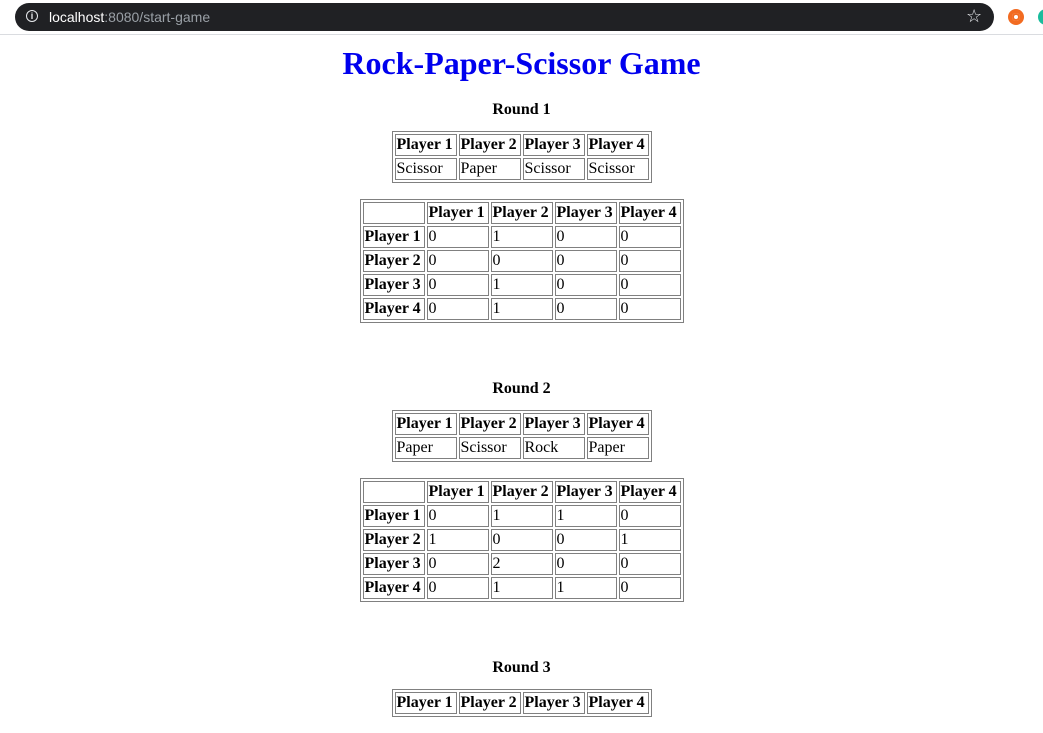 This screenshot has width=1043, height=733. I want to click on table-row: Player 2 0 0 0 0, so click(521, 261).